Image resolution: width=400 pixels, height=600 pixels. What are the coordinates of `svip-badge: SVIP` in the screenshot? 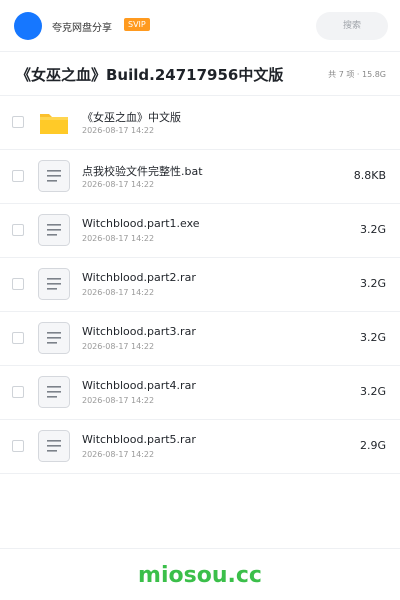 It's located at (137, 24).